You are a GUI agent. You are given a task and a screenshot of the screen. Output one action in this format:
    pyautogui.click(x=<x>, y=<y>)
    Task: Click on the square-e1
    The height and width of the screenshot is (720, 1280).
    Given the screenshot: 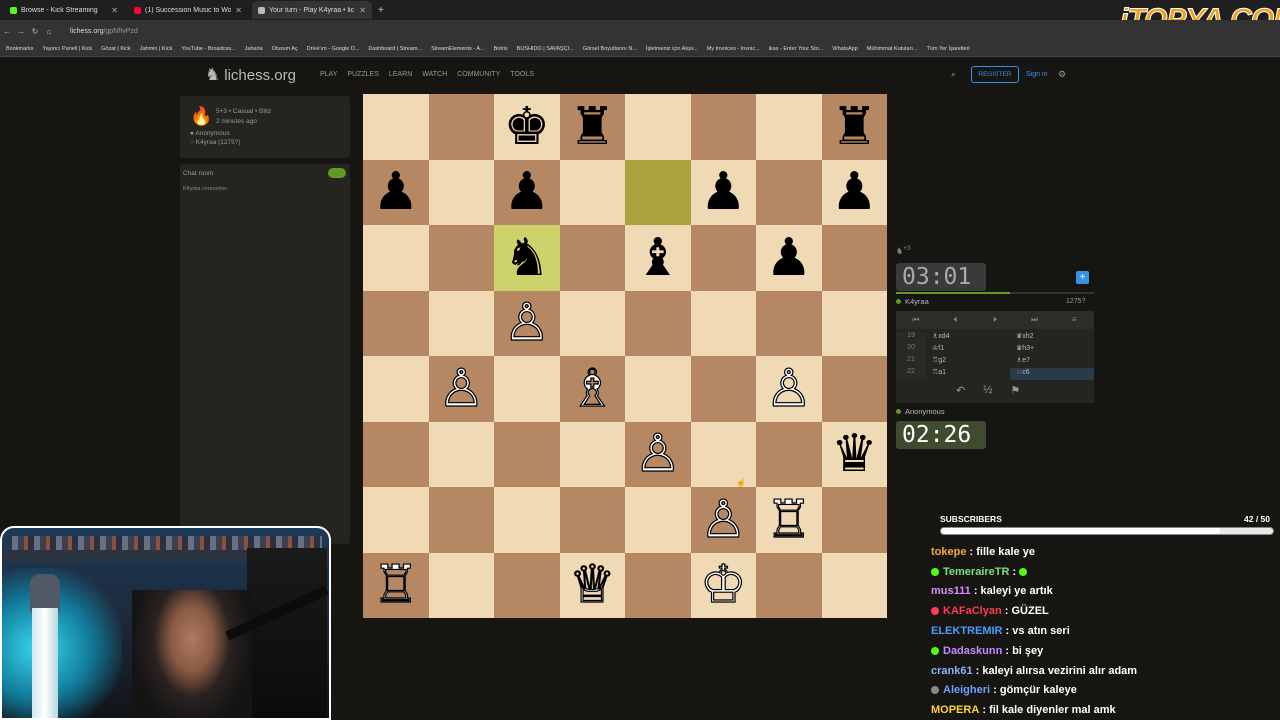 What is the action you would take?
    pyautogui.click(x=658, y=585)
    